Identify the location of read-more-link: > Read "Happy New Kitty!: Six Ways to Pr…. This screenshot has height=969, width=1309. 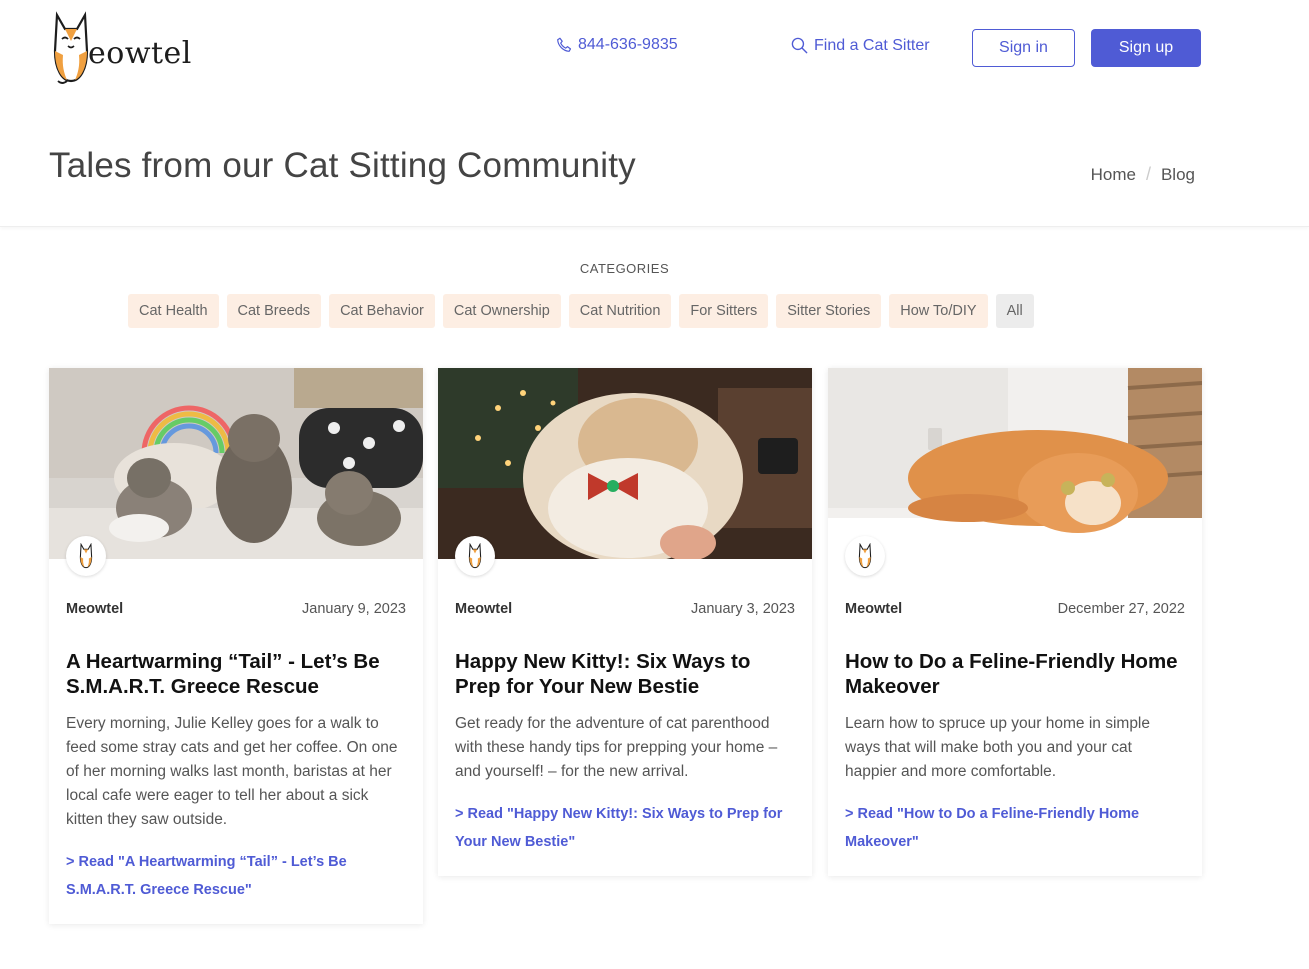
(625, 828).